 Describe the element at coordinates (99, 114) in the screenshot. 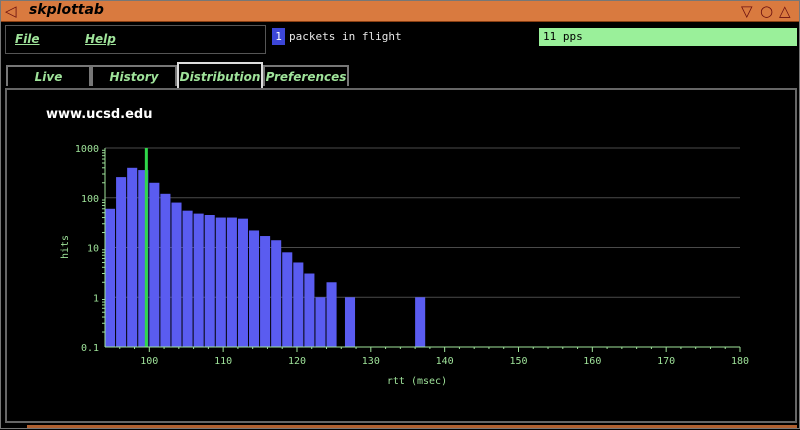

I see `chart-title: www.ucsd.edu` at that location.